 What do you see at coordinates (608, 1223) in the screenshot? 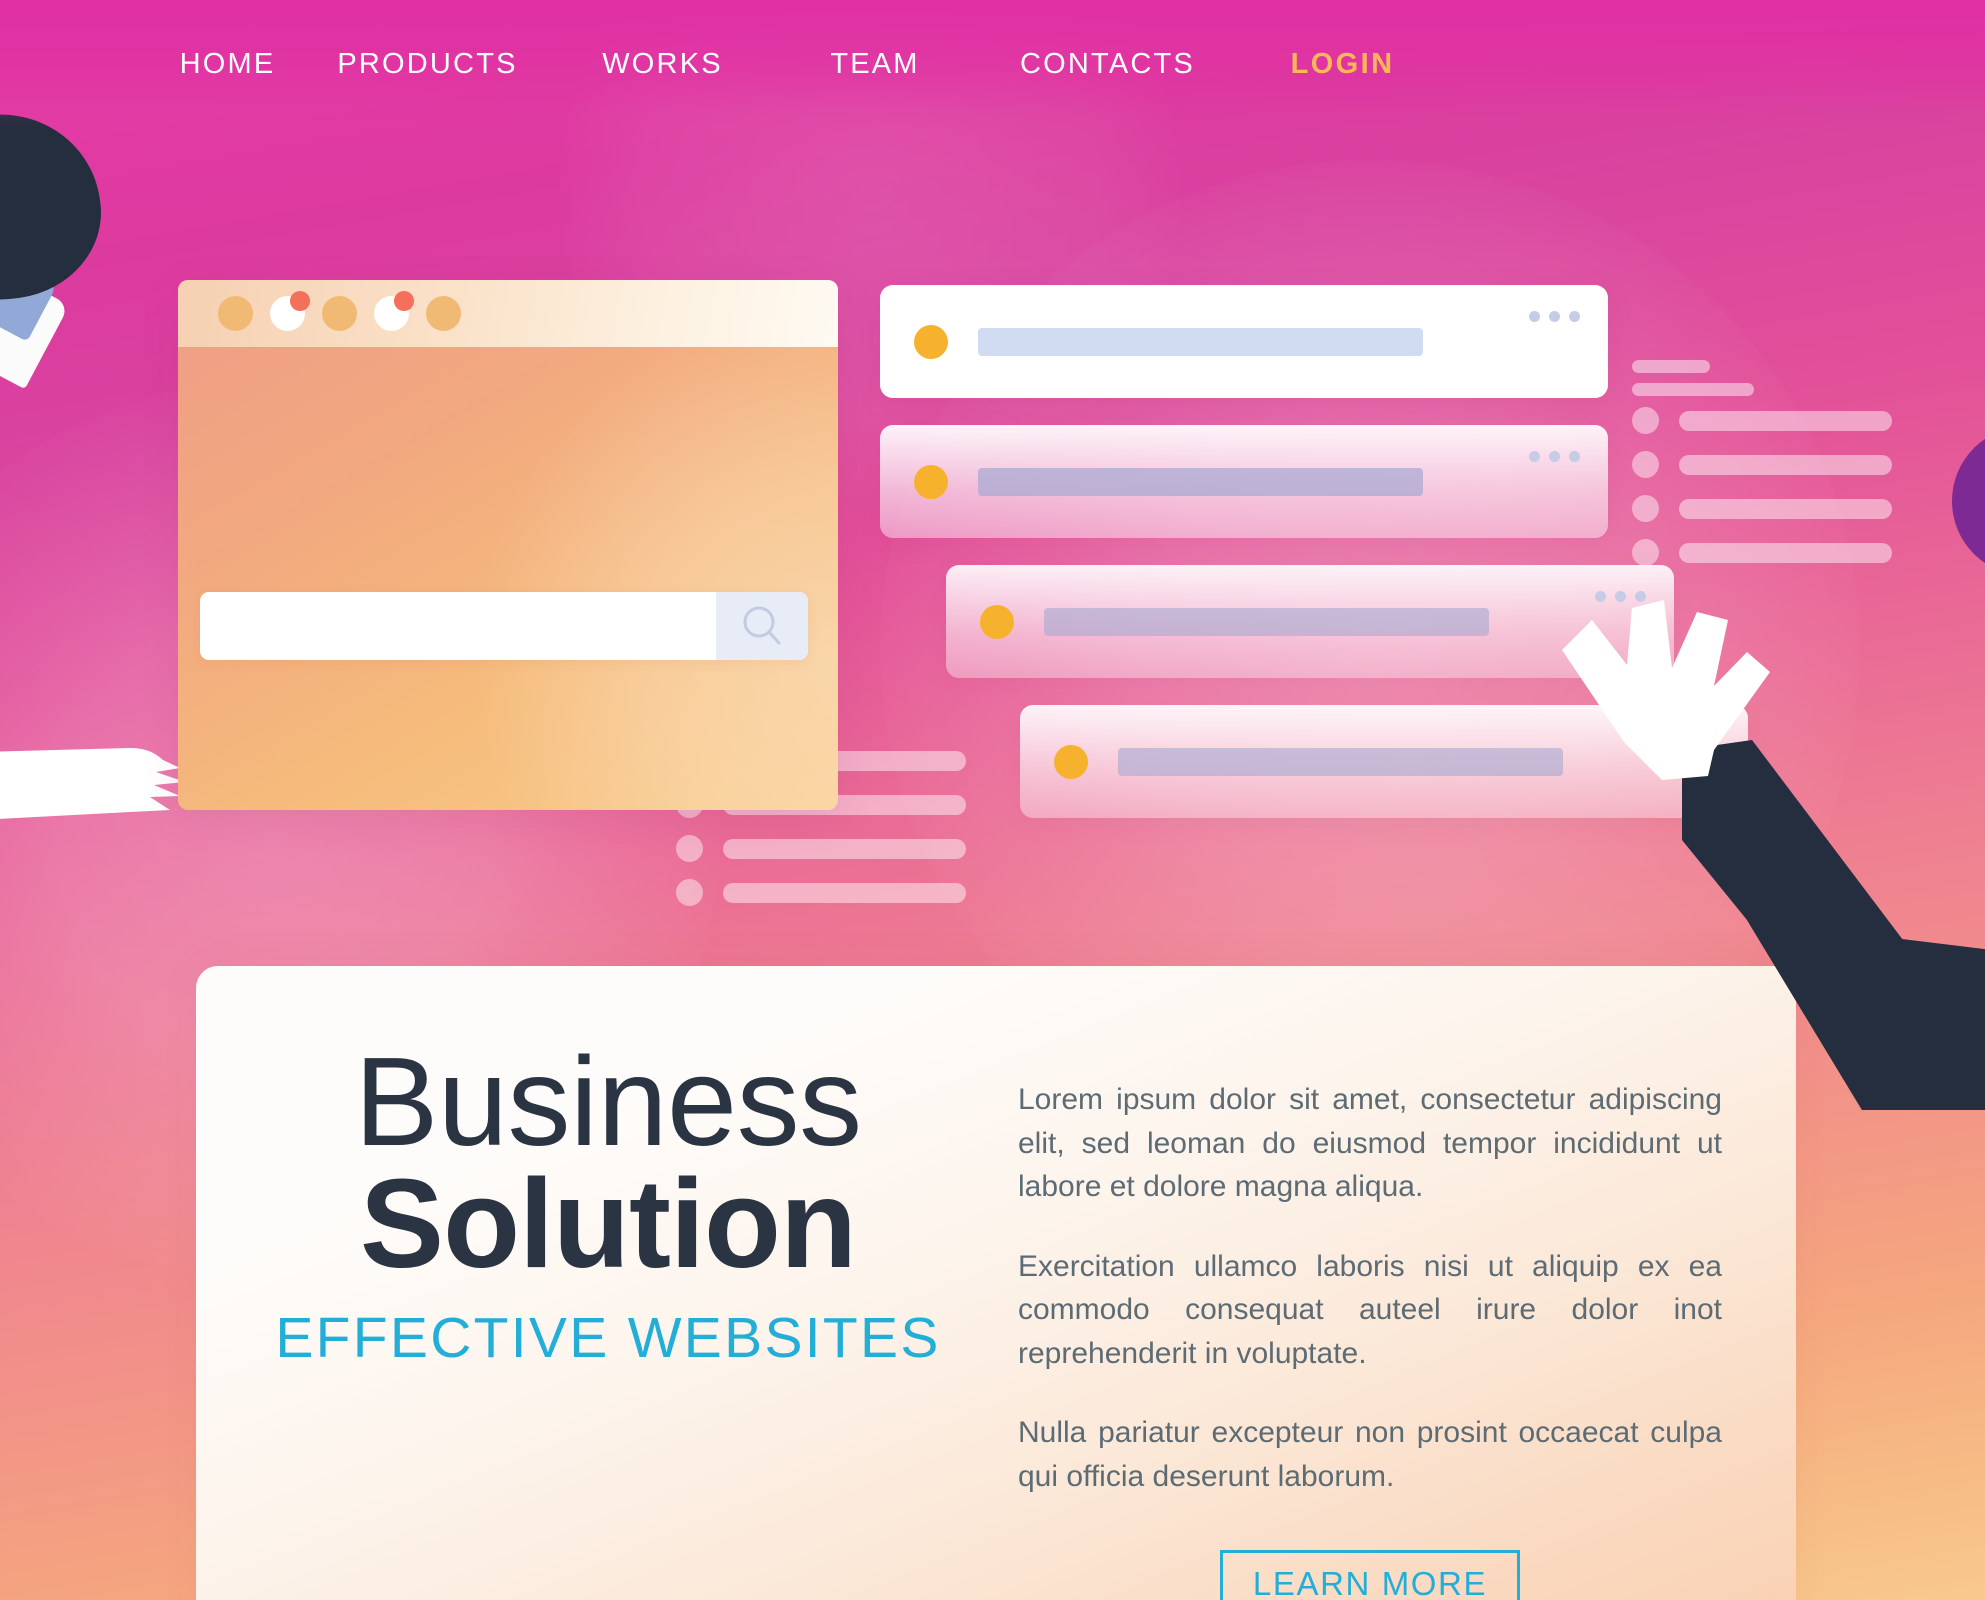
I see `page-title-bold: Solution` at bounding box center [608, 1223].